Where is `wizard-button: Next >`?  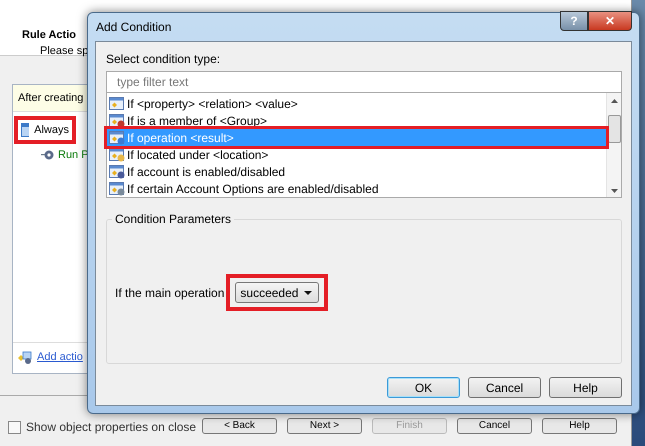
wizard-button: Next > is located at coordinates (324, 426).